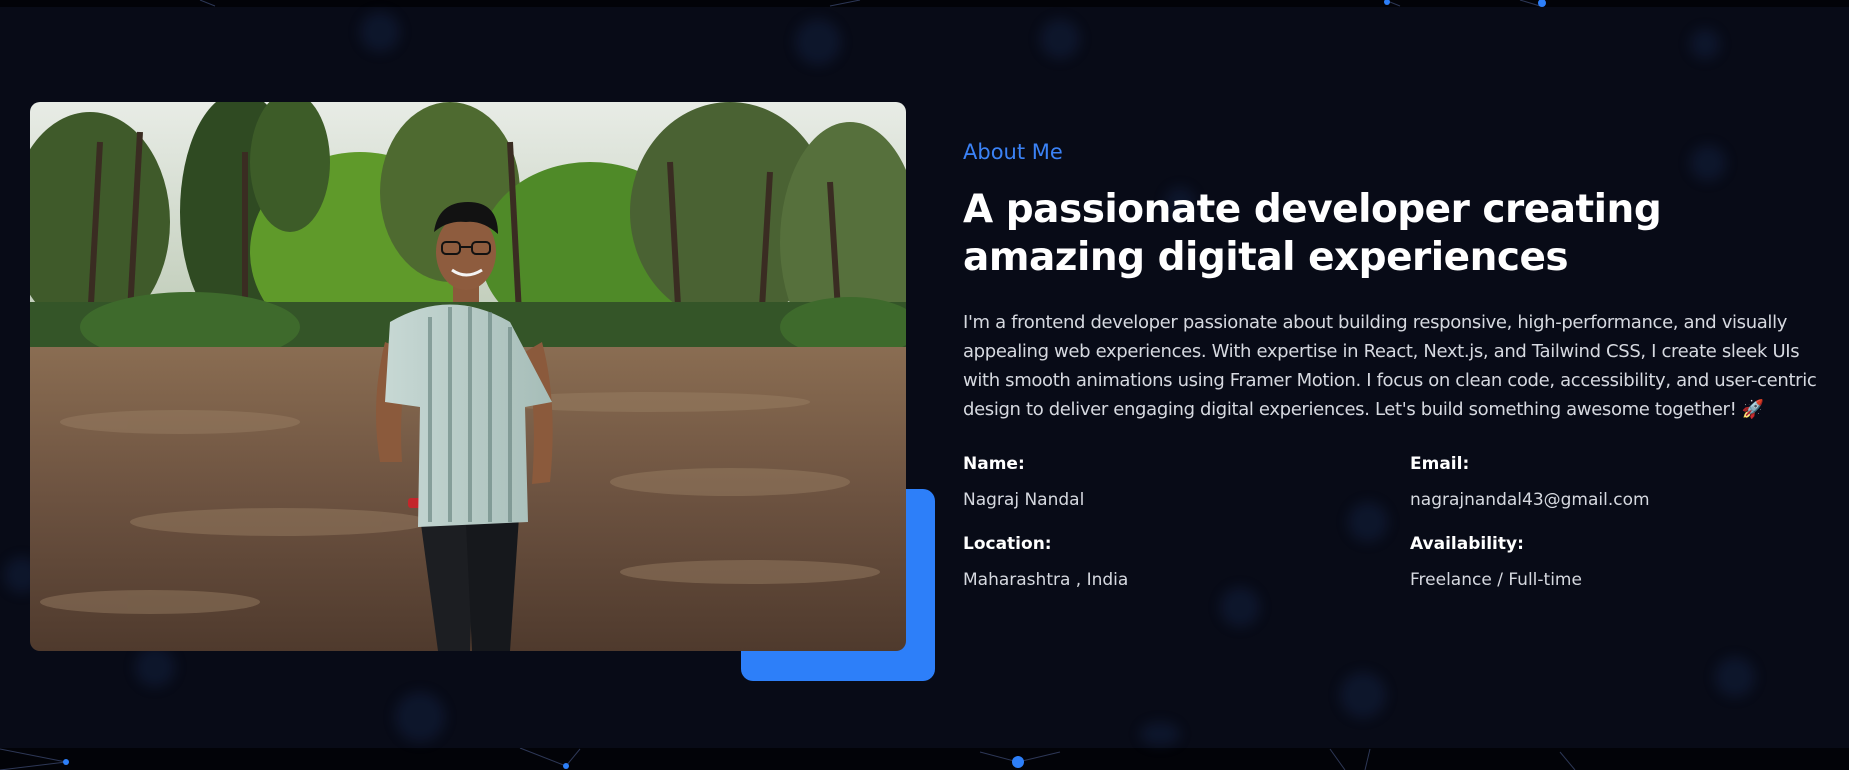 This screenshot has height=770, width=1849. I want to click on info-value: Freelance / Full-time, so click(1496, 580).